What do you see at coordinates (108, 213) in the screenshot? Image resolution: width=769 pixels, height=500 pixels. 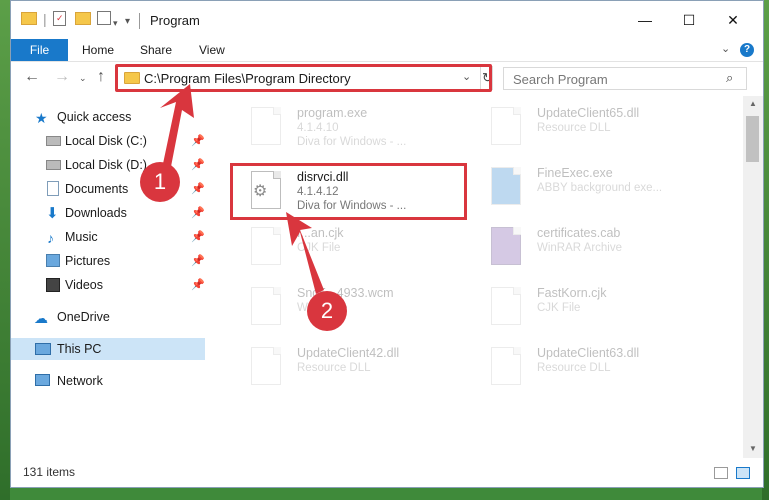 I see `nav-downloads: ⬇ Downloads 📌` at bounding box center [108, 213].